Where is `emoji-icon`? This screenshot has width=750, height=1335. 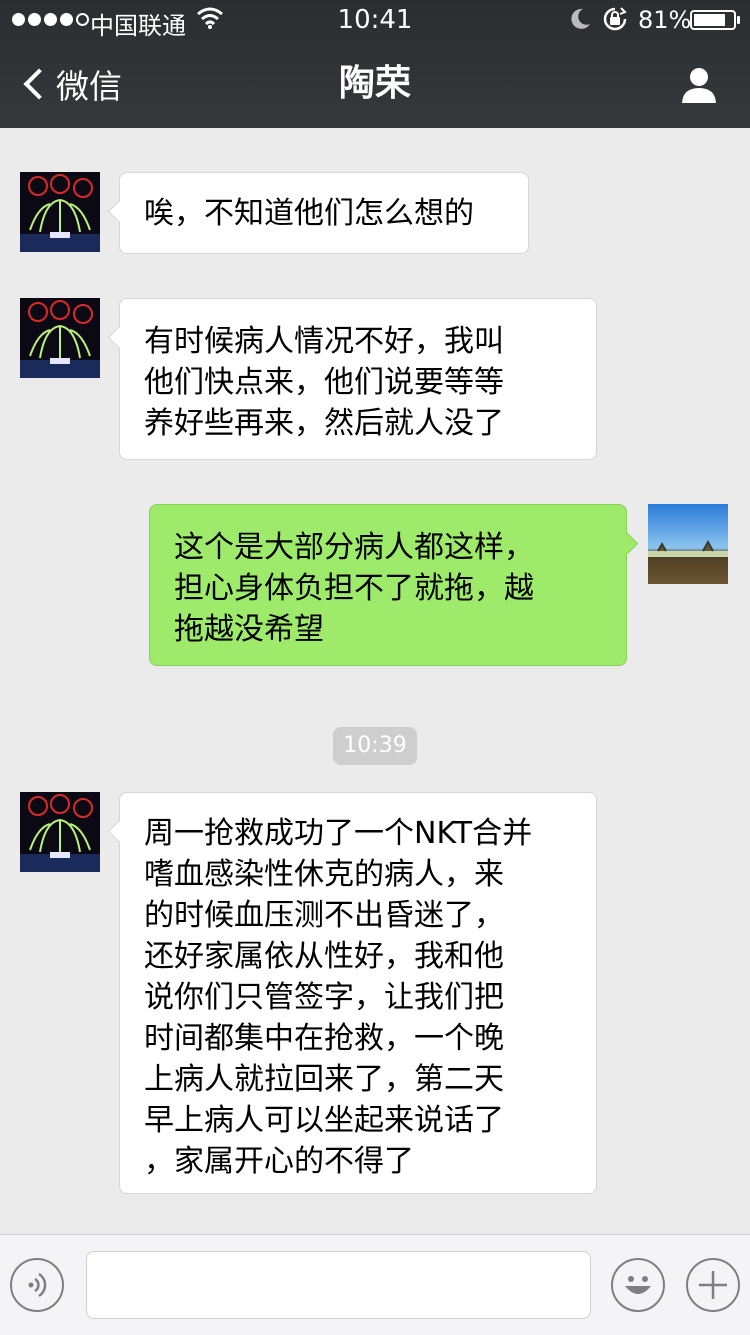
emoji-icon is located at coordinates (638, 1285).